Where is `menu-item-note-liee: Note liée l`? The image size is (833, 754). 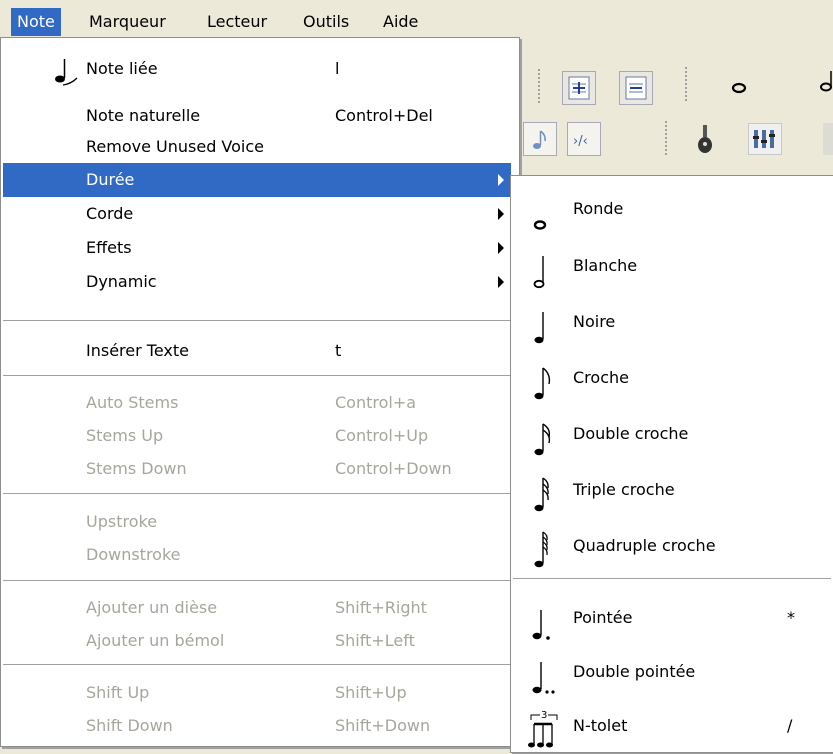 menu-item-note-liee: Note liée l is located at coordinates (260, 69).